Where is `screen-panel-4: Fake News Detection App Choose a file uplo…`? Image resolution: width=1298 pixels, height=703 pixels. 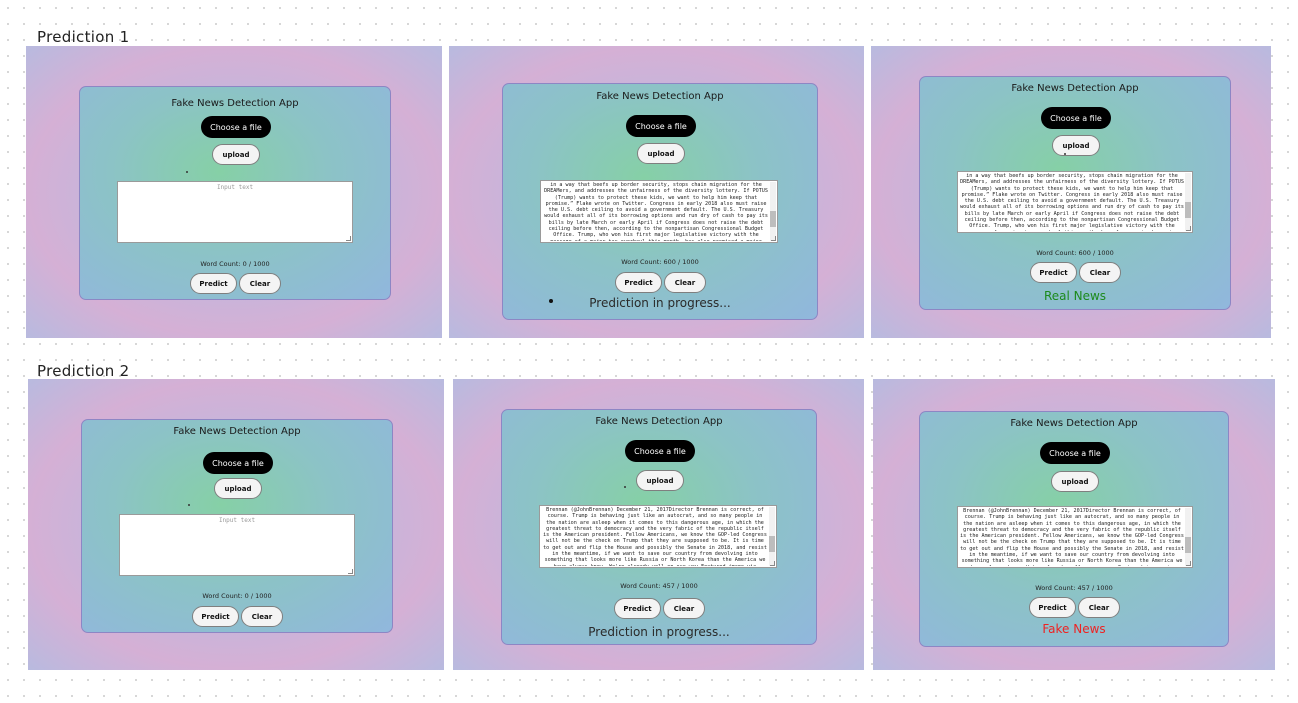 screen-panel-4: Fake News Detection App Choose a file uplo… is located at coordinates (236, 524).